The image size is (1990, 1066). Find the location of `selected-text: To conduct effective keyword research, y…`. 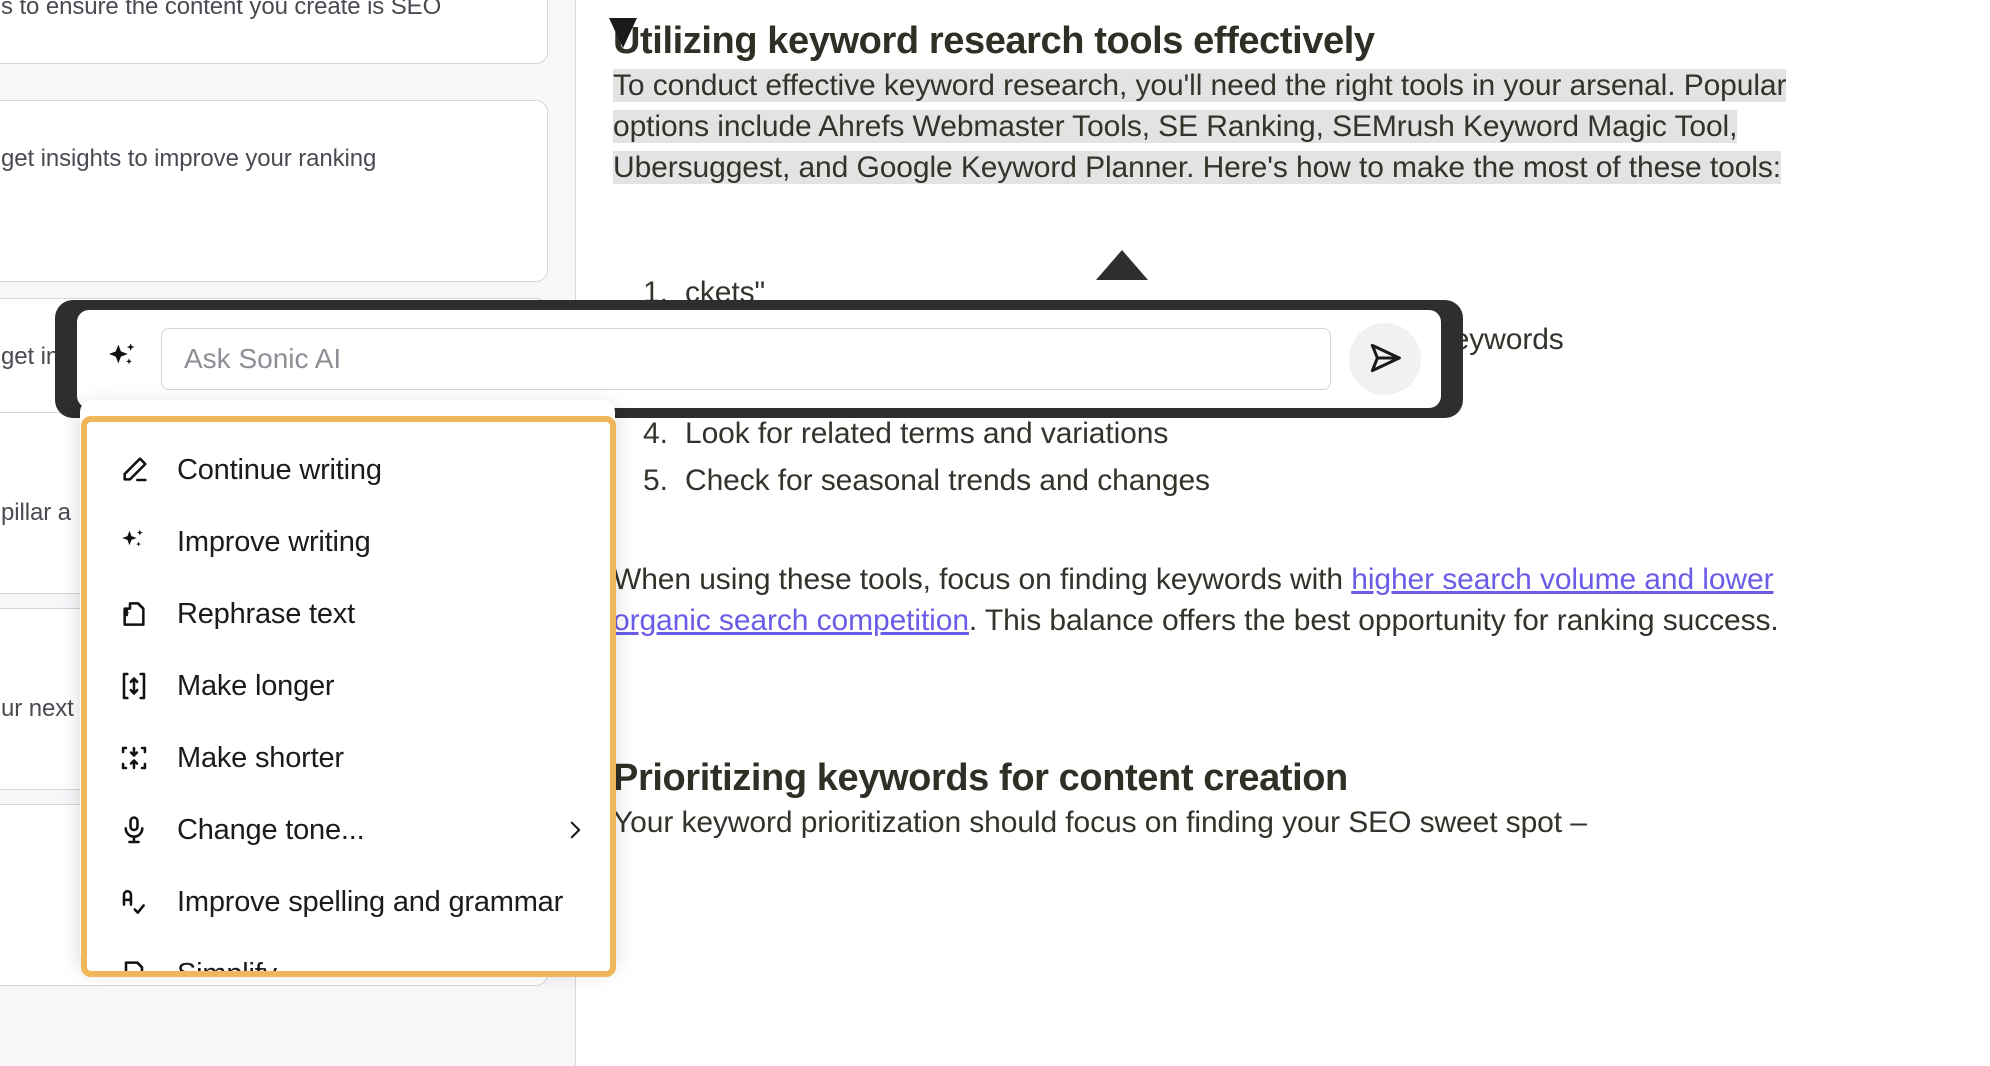

selected-text: To conduct effective keyword research, y… is located at coordinates (1200, 126).